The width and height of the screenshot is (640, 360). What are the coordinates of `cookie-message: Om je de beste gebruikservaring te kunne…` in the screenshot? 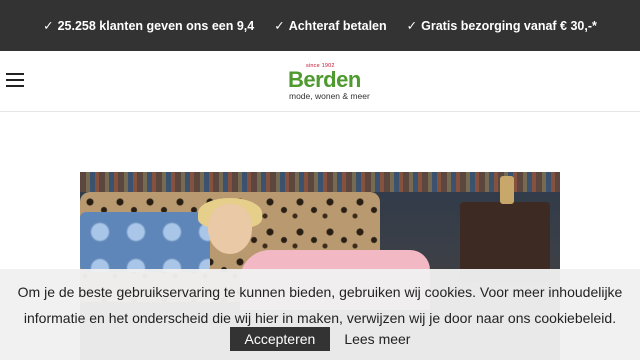 It's located at (320, 305).